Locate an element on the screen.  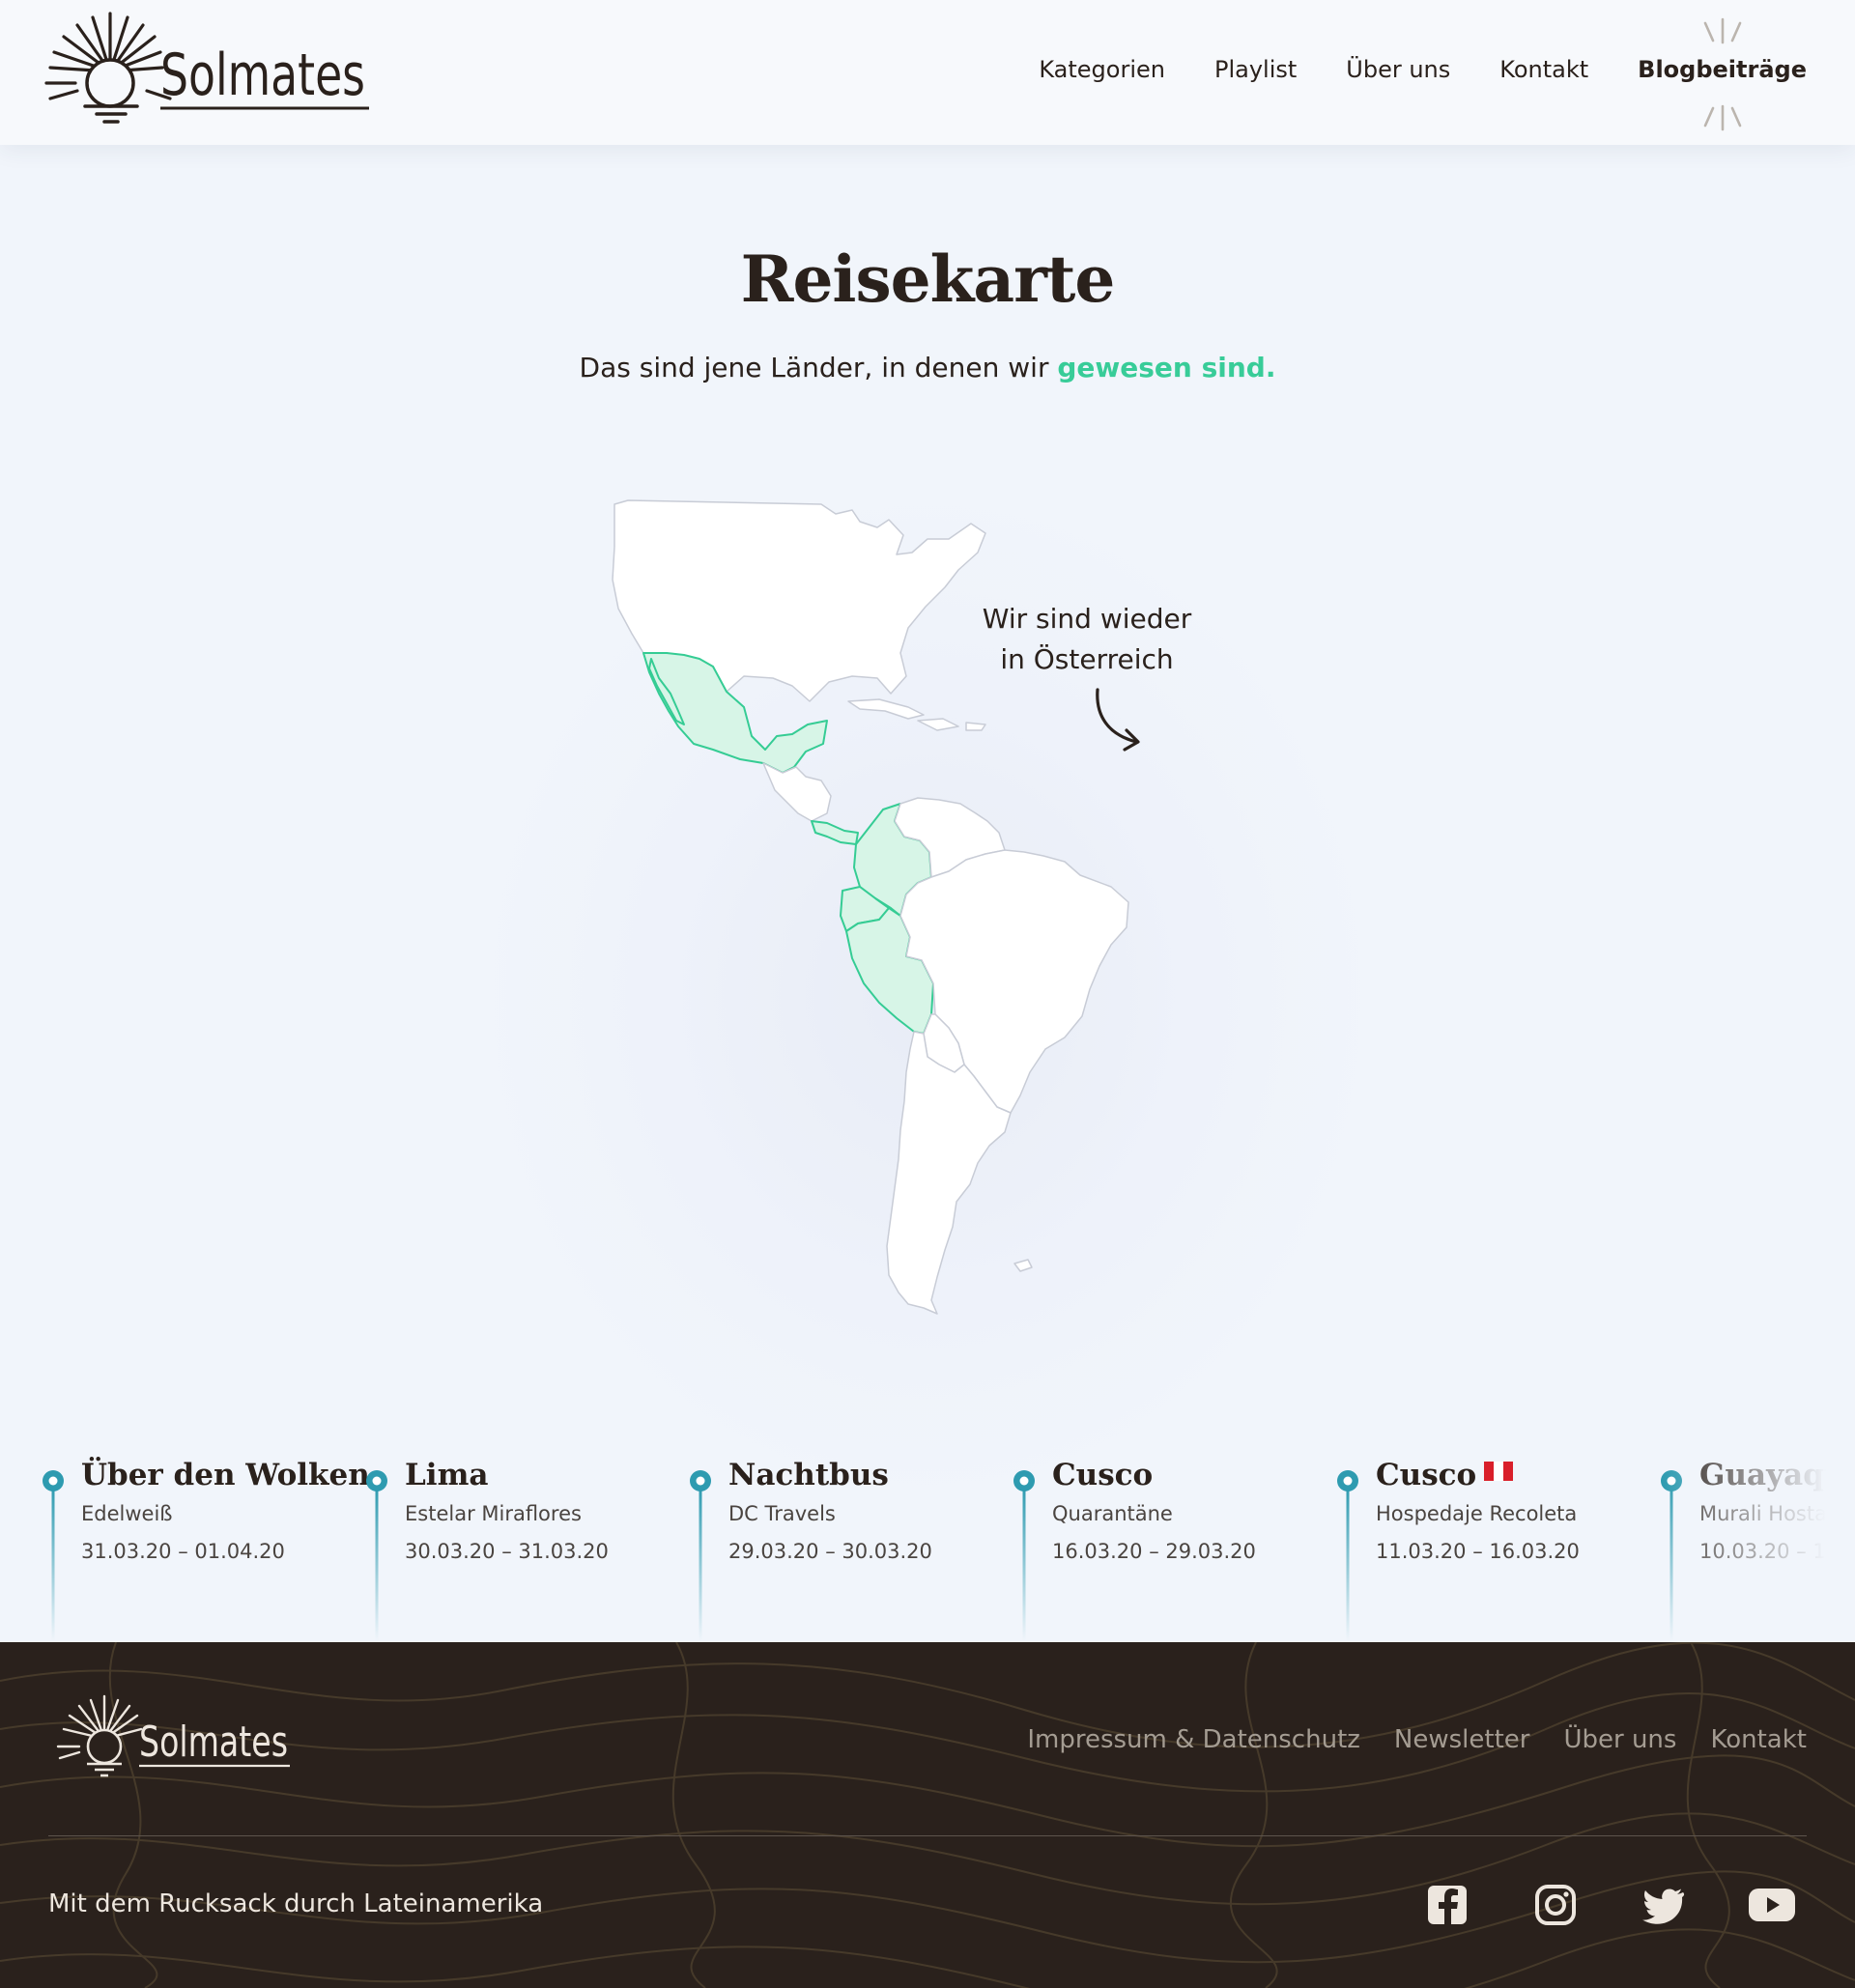
subtitle-text: Das sind jene Länder, in denen wir is located at coordinates (819, 367).